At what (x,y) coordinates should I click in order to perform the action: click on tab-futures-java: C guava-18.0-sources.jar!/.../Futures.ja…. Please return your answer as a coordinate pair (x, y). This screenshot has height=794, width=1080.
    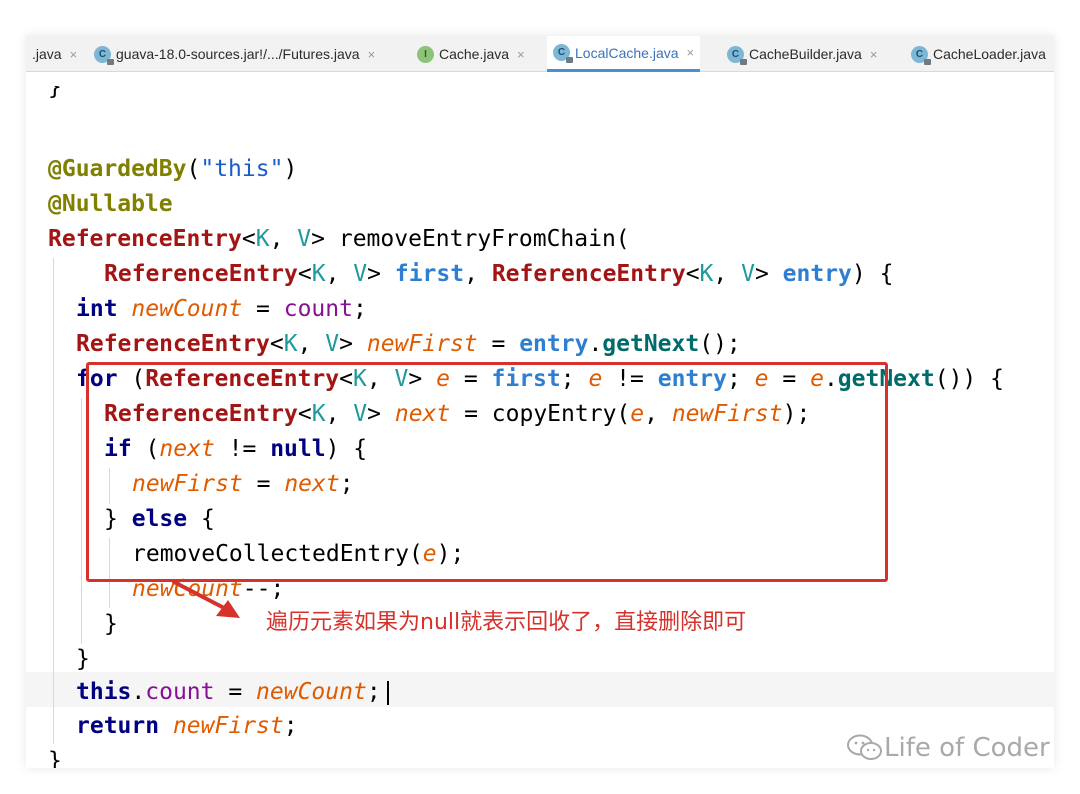
    Looking at the image, I should click on (234, 54).